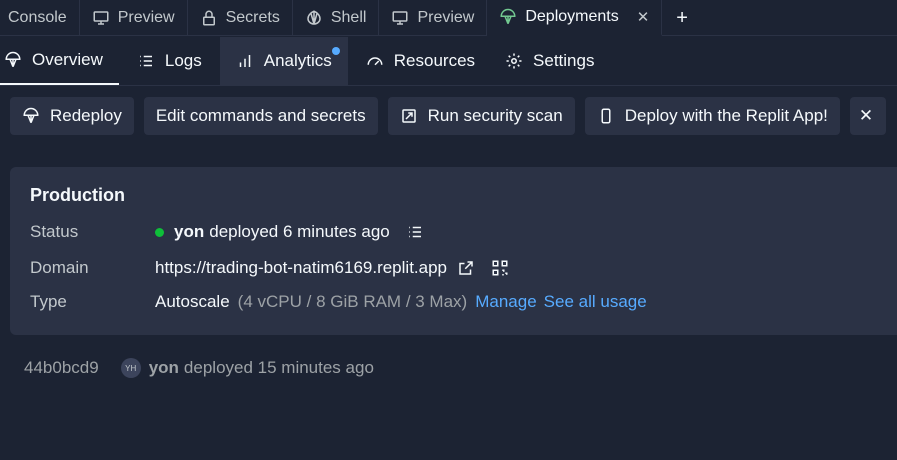  What do you see at coordinates (192, 301) in the screenshot?
I see `type-value: Autoscale` at bounding box center [192, 301].